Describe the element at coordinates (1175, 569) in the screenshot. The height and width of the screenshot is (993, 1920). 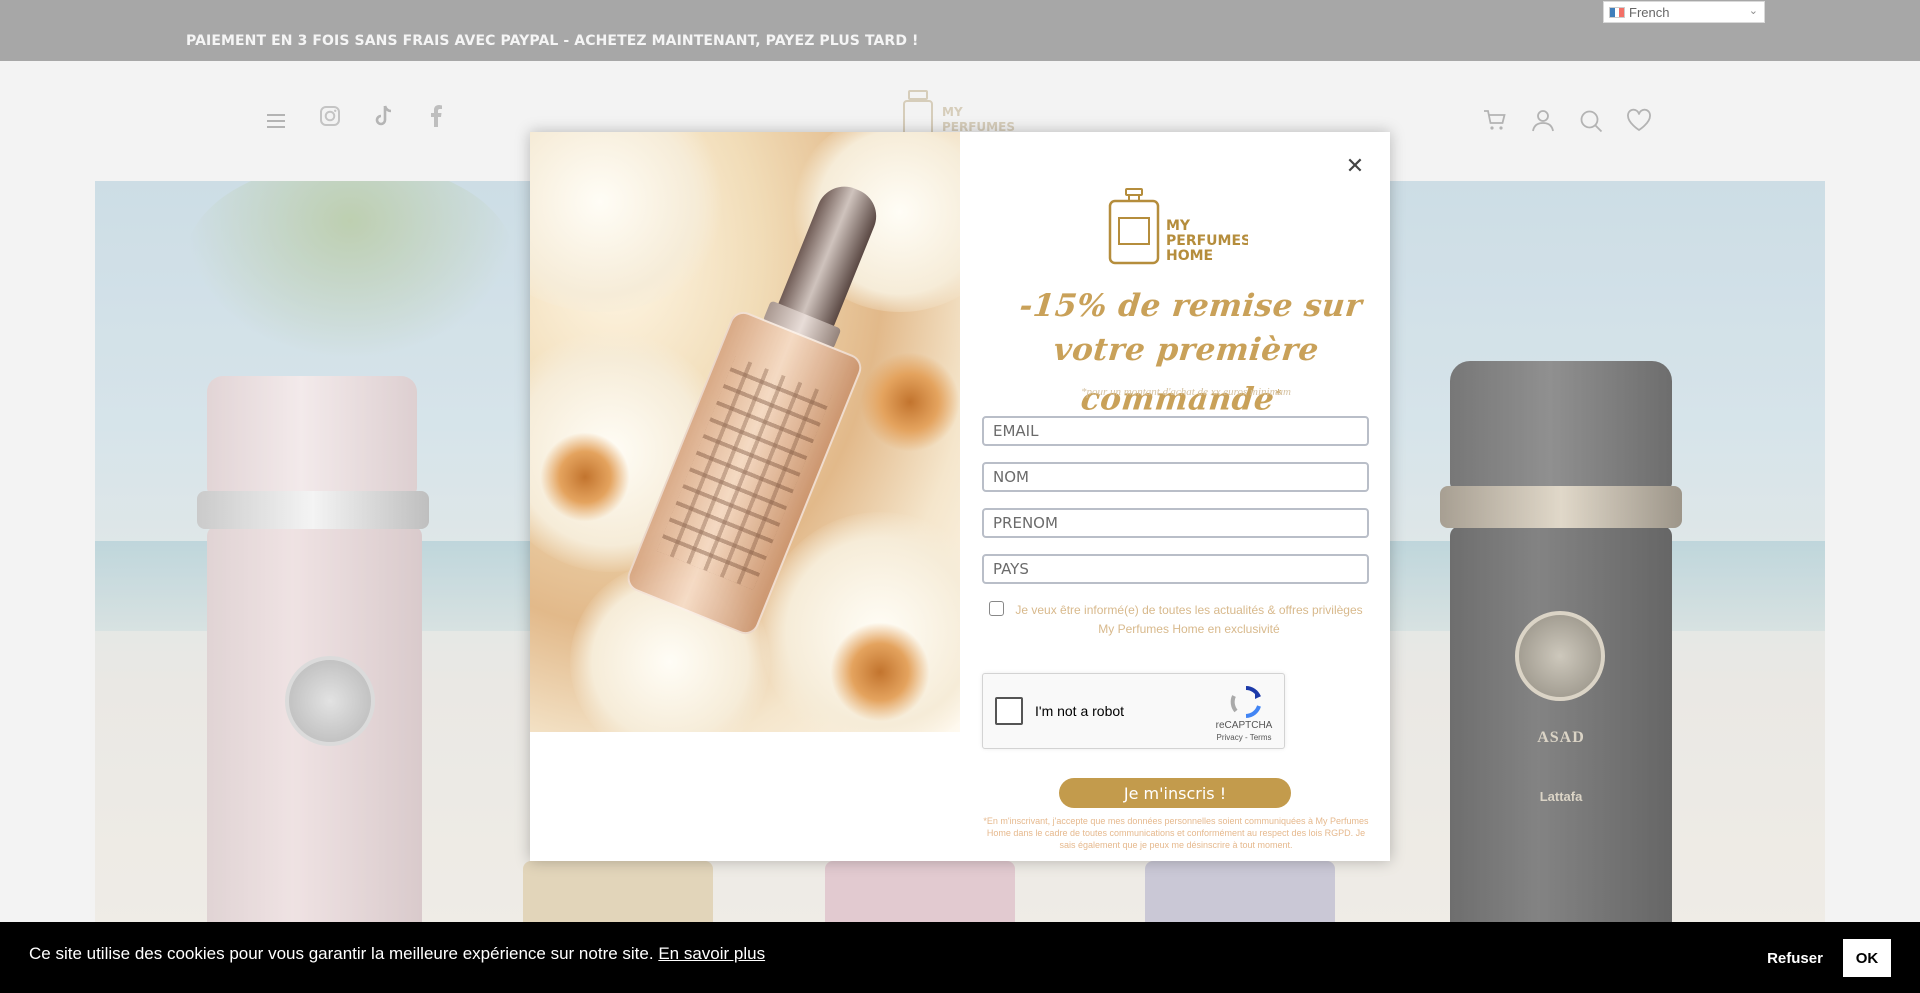
I see `pays-field` at that location.